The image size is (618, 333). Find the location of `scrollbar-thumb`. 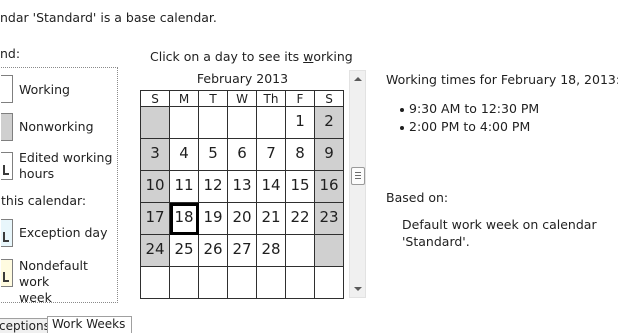

scrollbar-thumb is located at coordinates (358, 176).